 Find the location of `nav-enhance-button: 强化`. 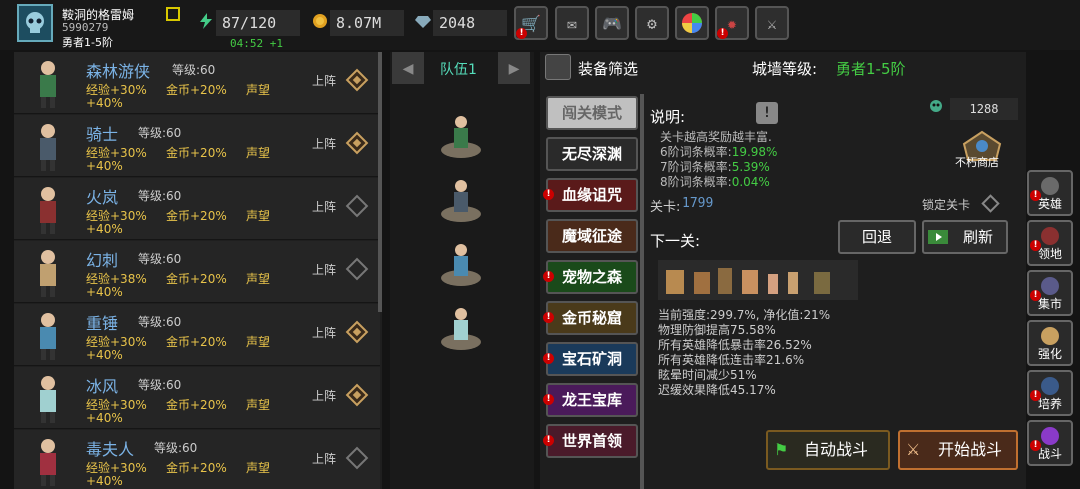

nav-enhance-button: 强化 is located at coordinates (1050, 343).